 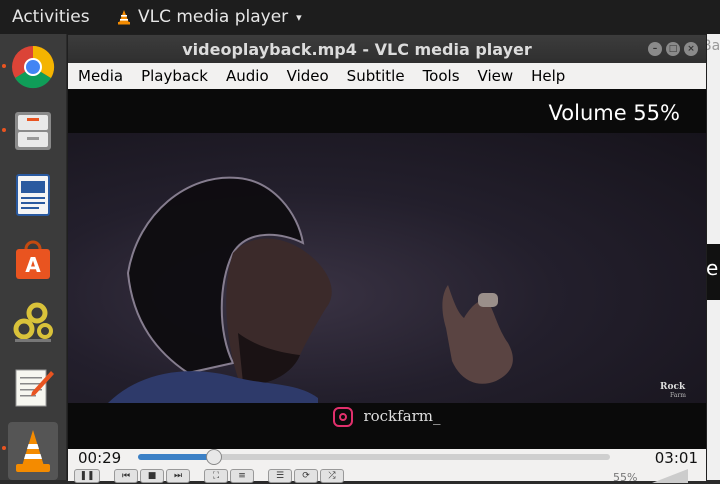 I want to click on chevron-down-icon: ▾, so click(x=299, y=17).